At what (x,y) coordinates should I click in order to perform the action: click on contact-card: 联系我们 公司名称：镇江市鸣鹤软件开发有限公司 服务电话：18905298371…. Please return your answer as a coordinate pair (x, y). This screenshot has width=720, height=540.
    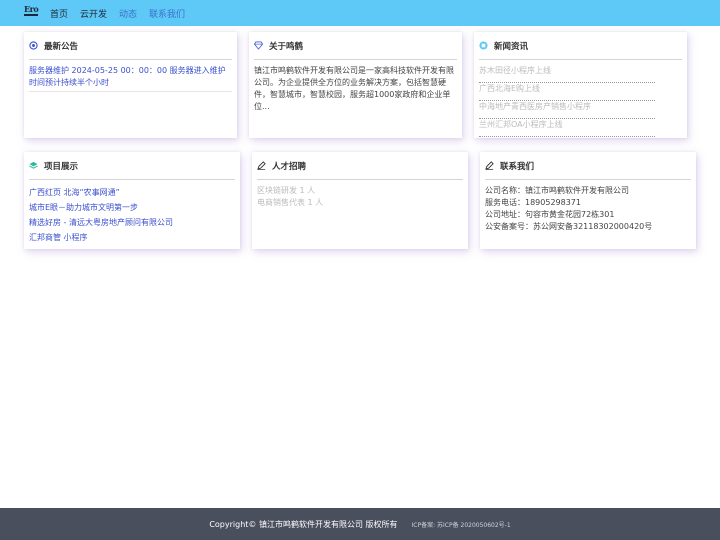
    Looking at the image, I should click on (588, 200).